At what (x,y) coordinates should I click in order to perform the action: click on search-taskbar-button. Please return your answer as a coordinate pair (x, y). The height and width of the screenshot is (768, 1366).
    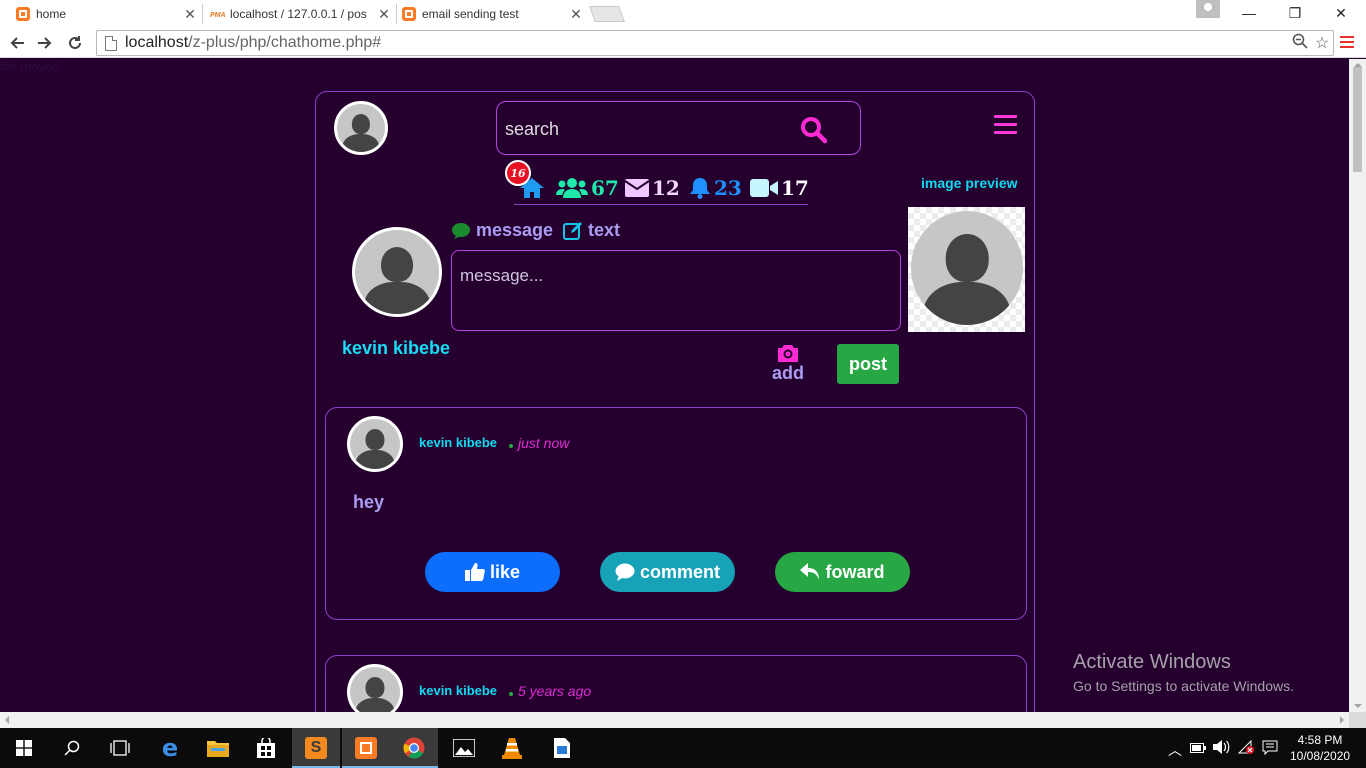
    Looking at the image, I should click on (72, 748).